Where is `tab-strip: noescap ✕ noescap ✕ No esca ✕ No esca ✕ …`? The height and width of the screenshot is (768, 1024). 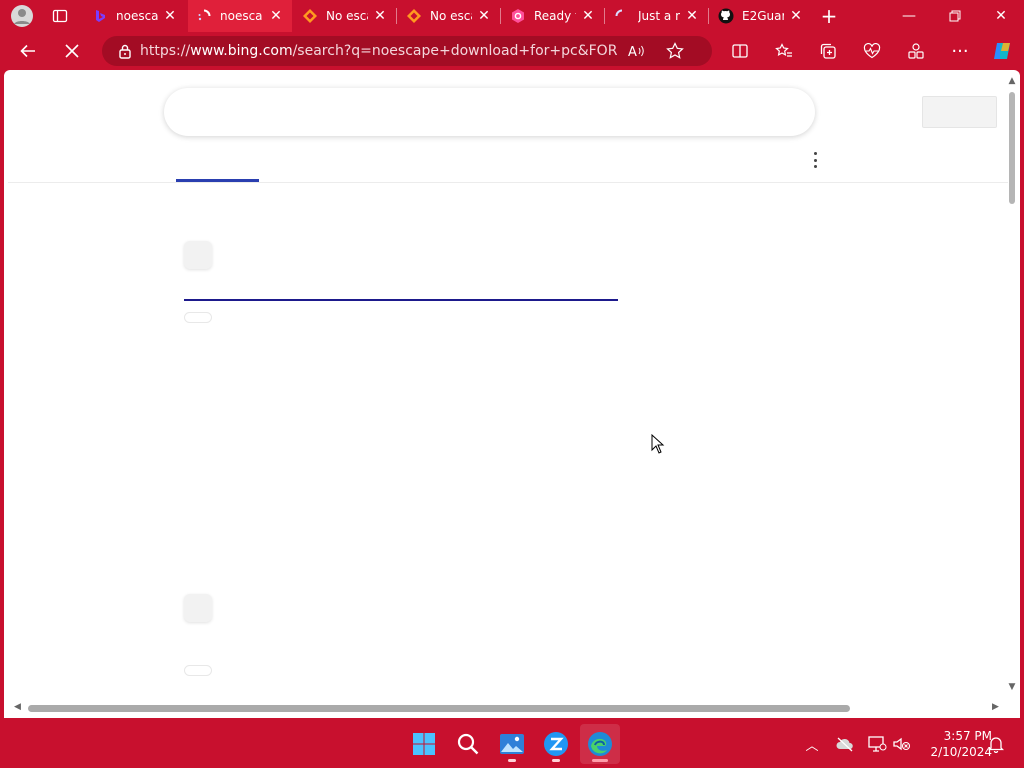 tab-strip: noescap ✕ noescap ✕ No esca ✕ No esca ✕ … is located at coordinates (512, 16).